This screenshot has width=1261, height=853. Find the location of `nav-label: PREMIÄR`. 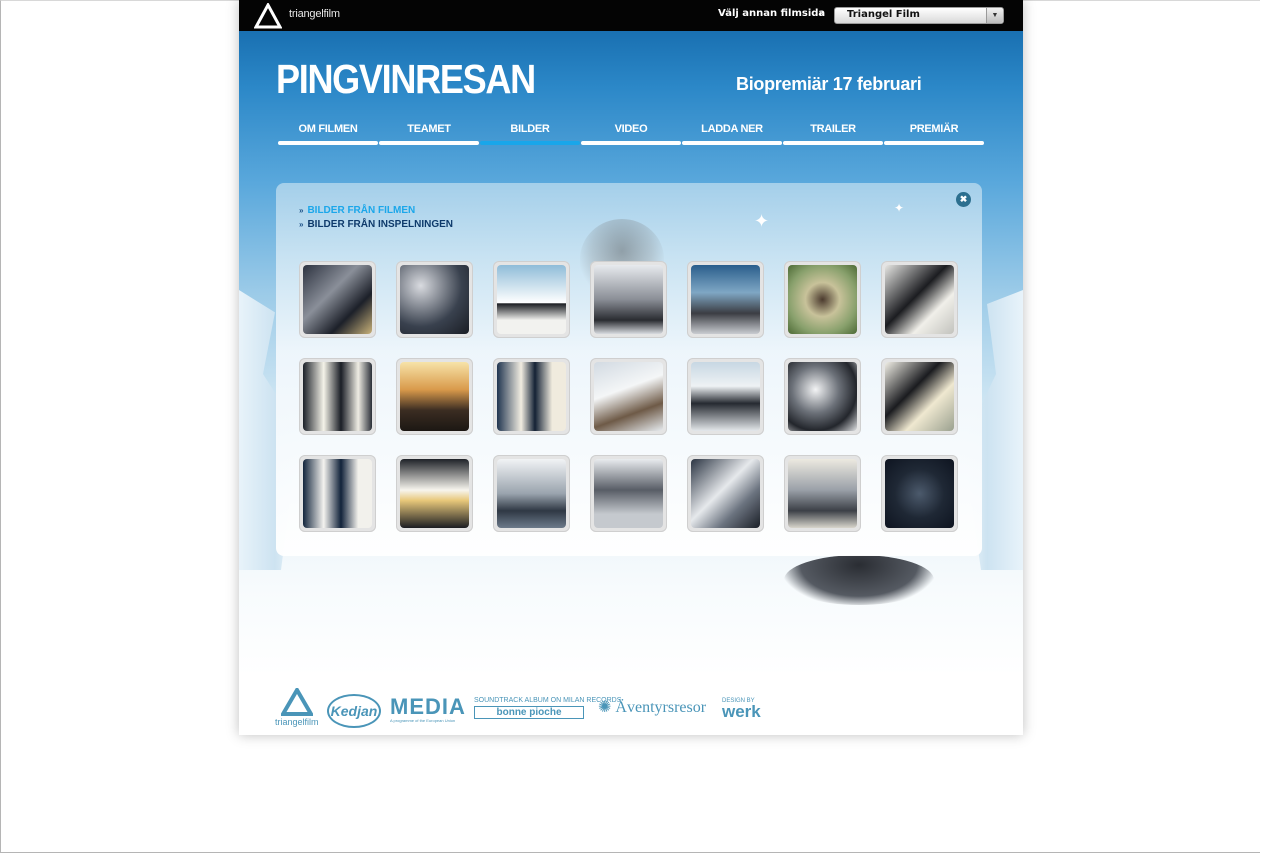

nav-label: PREMIÄR is located at coordinates (934, 129).